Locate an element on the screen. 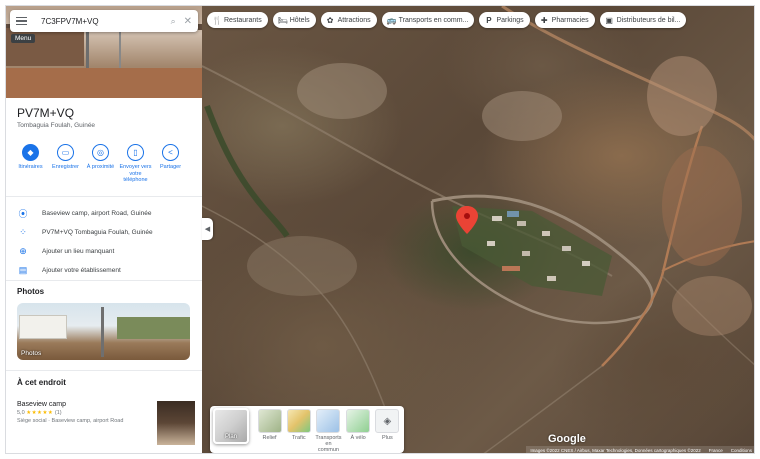 The width and height of the screenshot is (760, 459). address-row: ⦿ Baseview camp, airport Road, Guinée is located at coordinates (84, 213).